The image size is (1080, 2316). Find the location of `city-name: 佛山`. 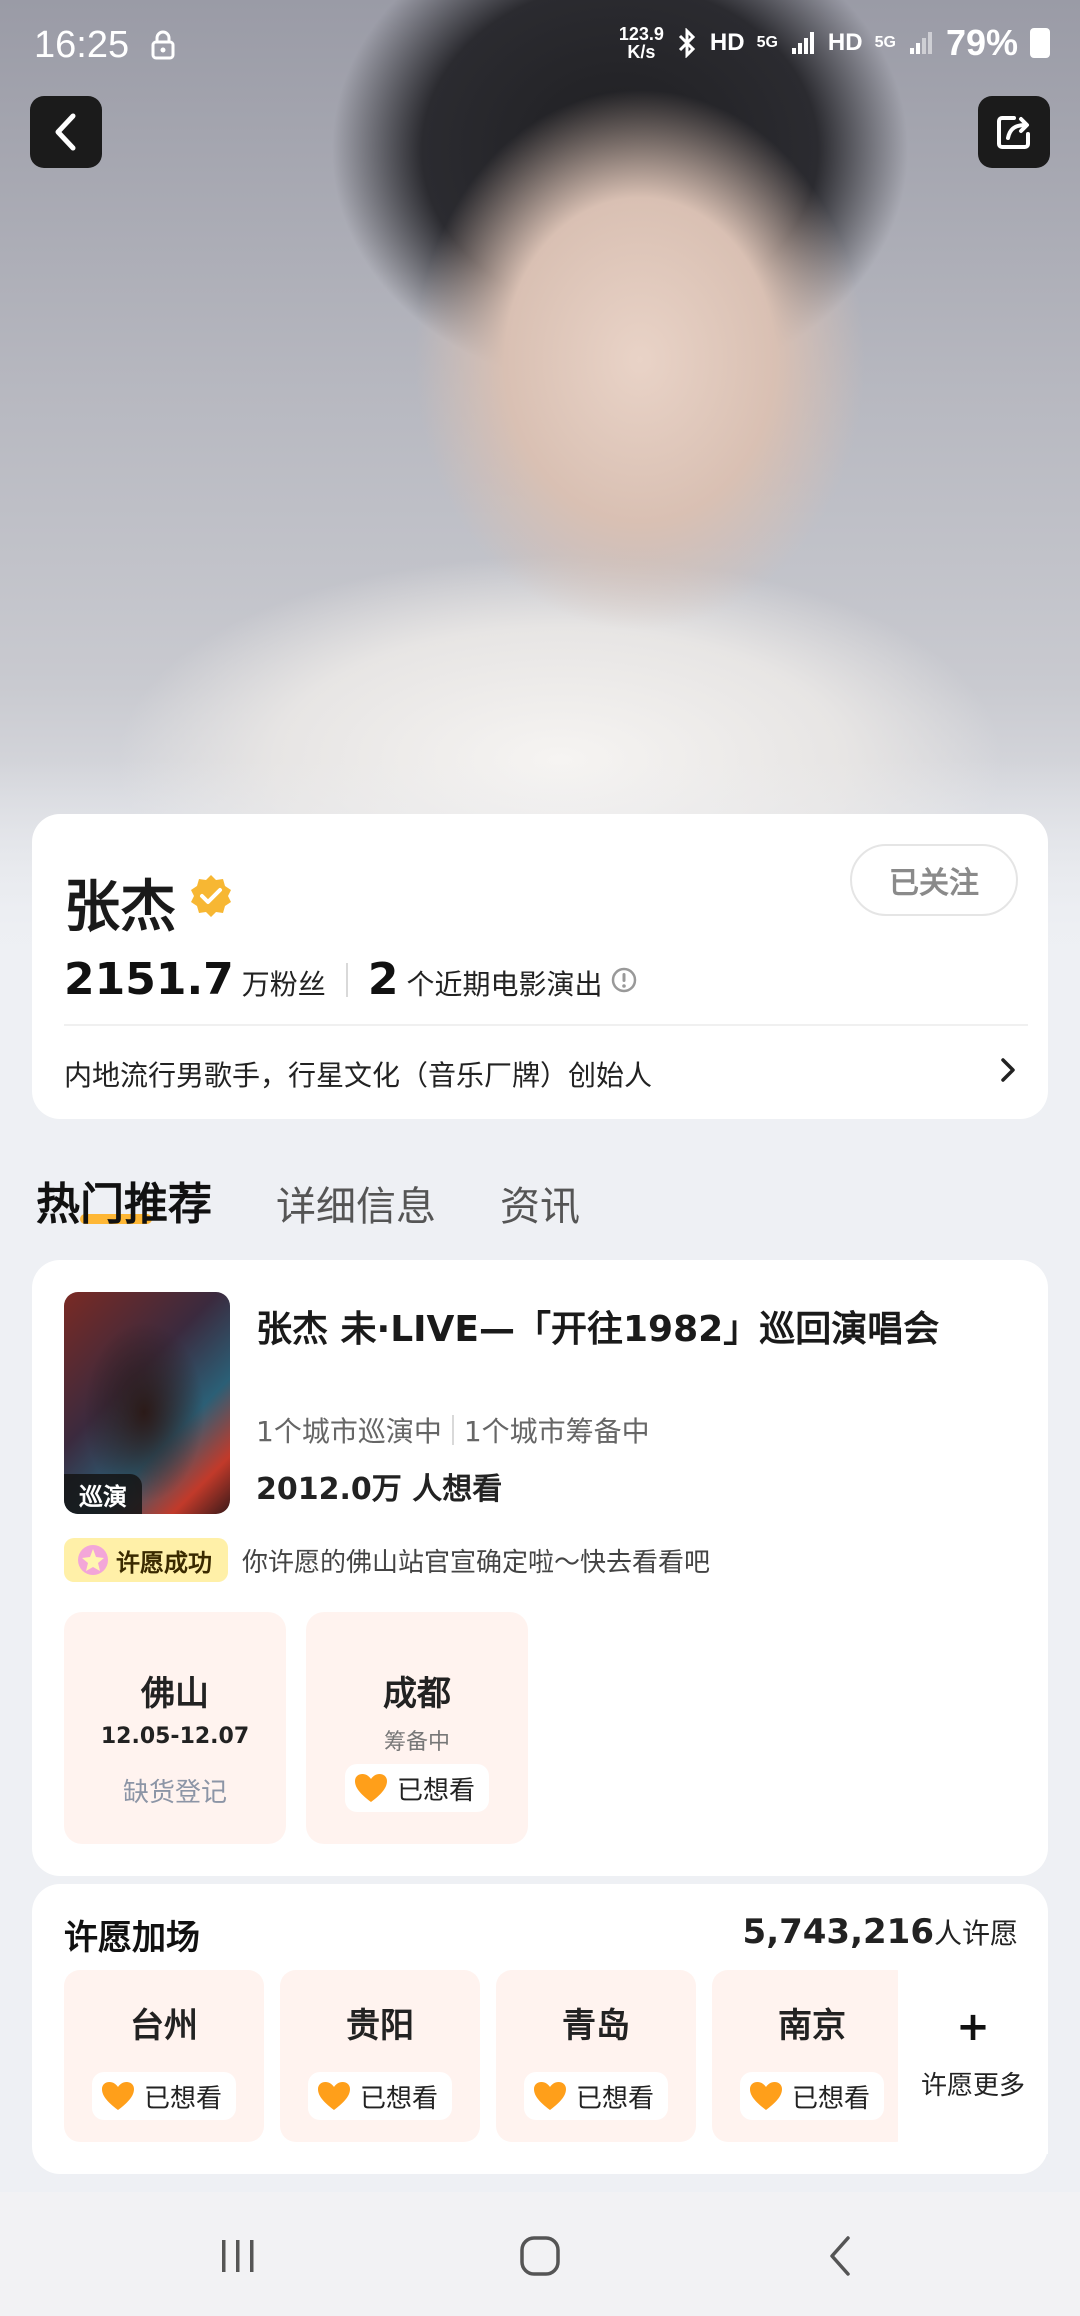

city-name: 佛山 is located at coordinates (175, 1694).